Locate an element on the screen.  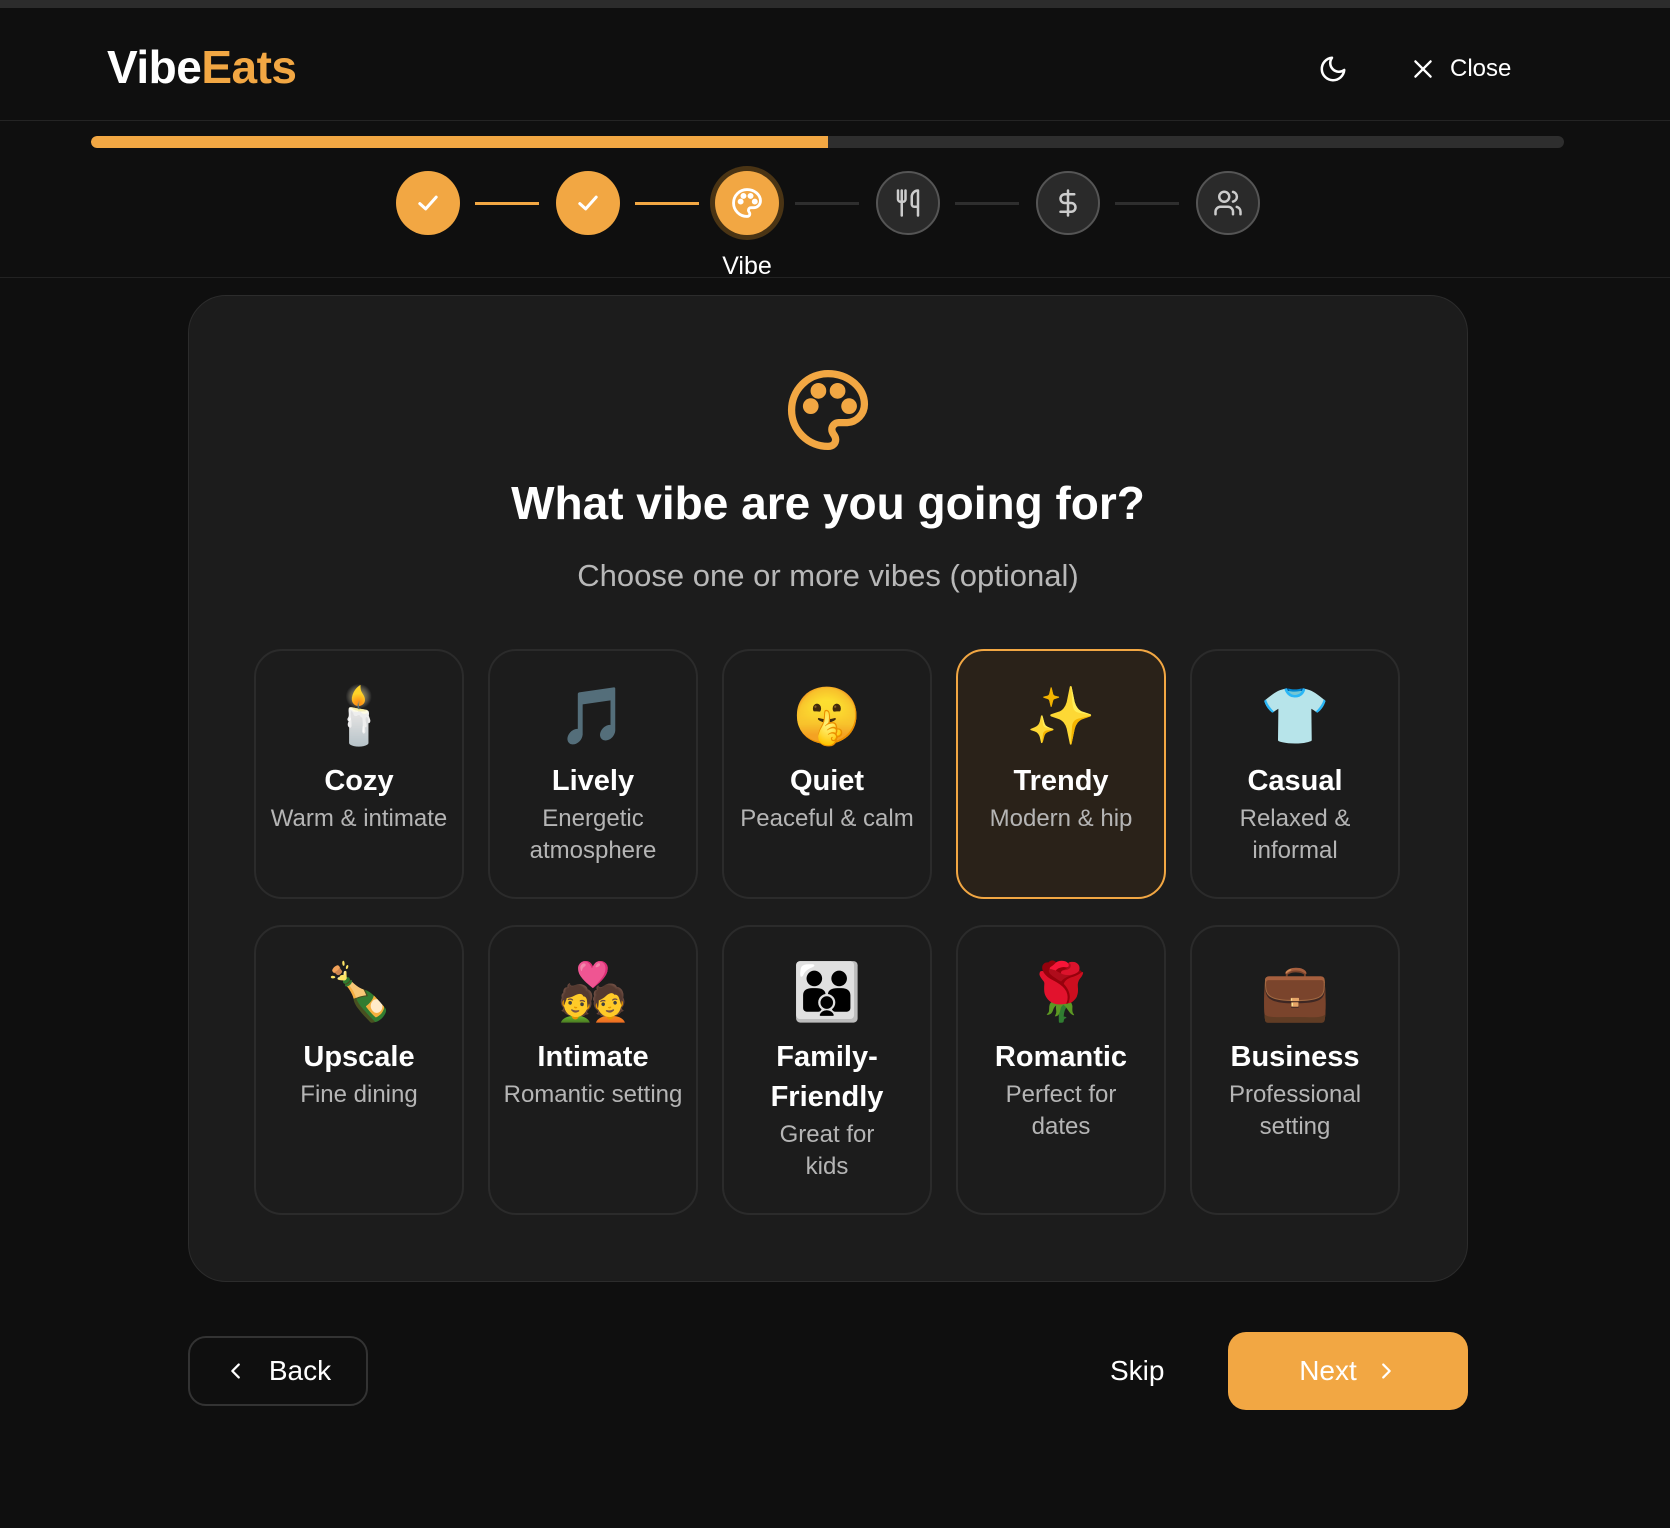
page-title: What vibe are you going for? is located at coordinates (828, 503).